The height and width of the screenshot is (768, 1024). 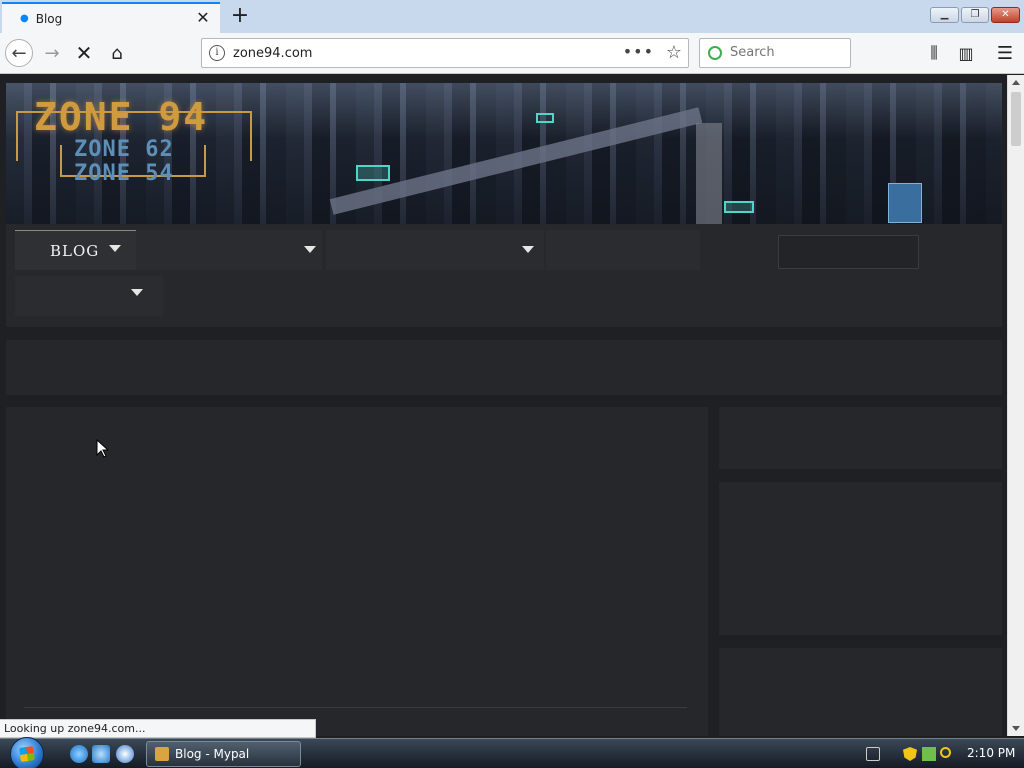 I want to click on minimize-icon: ▁, so click(x=944, y=14).